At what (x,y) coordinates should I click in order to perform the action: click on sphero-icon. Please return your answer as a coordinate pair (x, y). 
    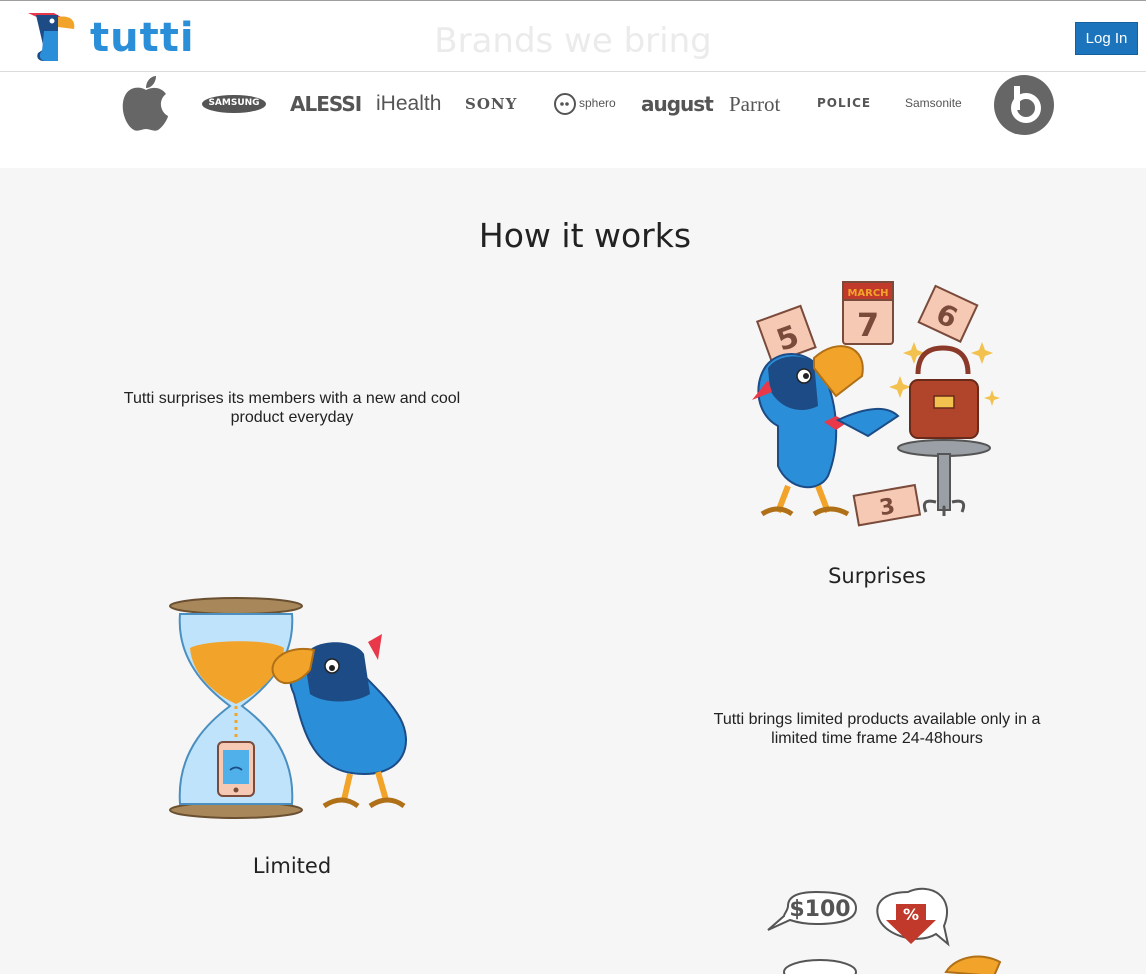
    Looking at the image, I should click on (565, 104).